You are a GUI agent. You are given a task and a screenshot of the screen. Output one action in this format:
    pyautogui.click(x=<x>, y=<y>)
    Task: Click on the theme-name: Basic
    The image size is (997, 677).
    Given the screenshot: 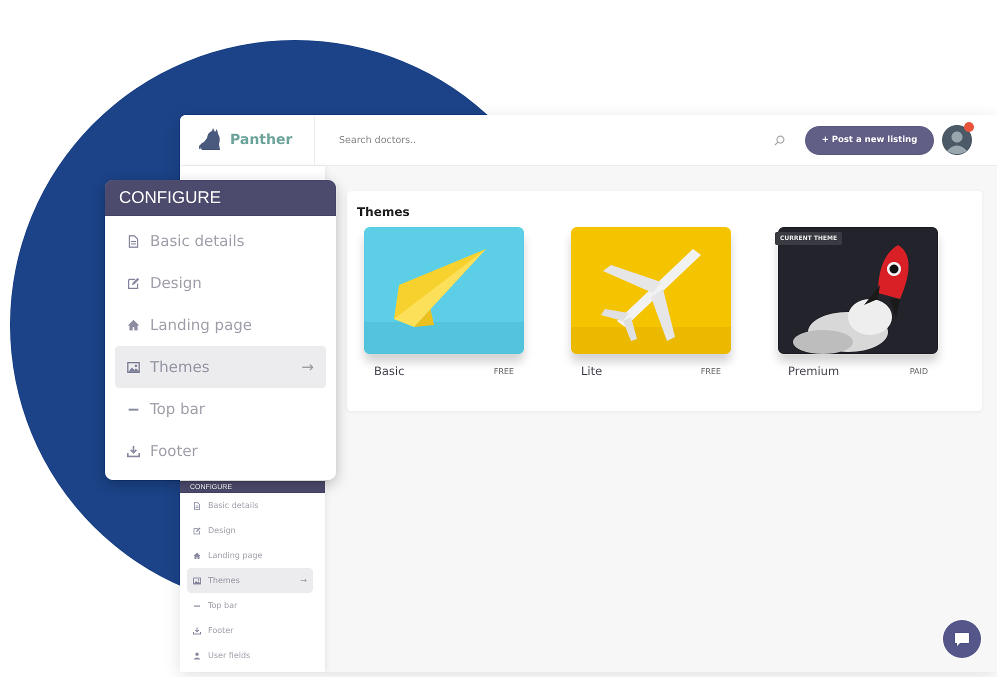 What is the action you would take?
    pyautogui.click(x=389, y=371)
    